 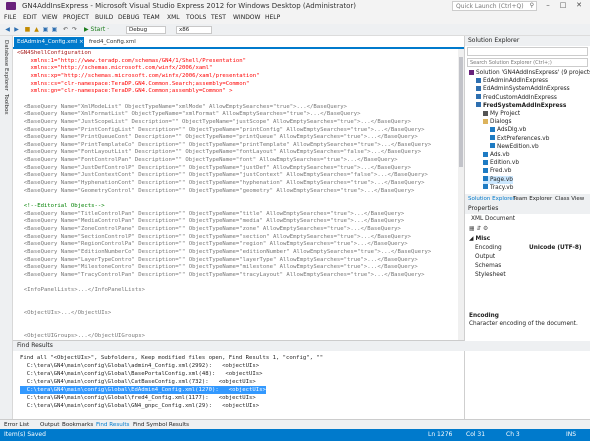 I want to click on property-name: Output, so click(x=485, y=257).